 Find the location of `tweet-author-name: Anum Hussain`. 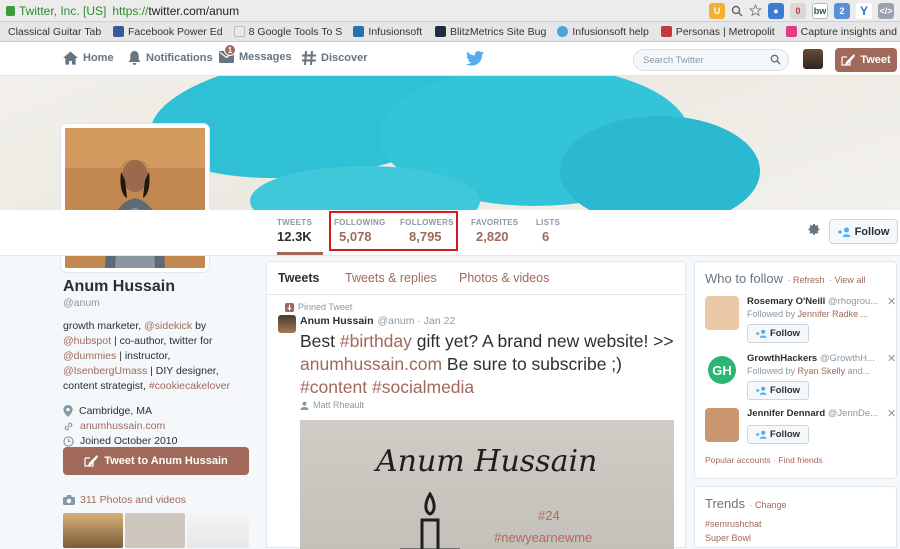

tweet-author-name: Anum Hussain is located at coordinates (337, 321).